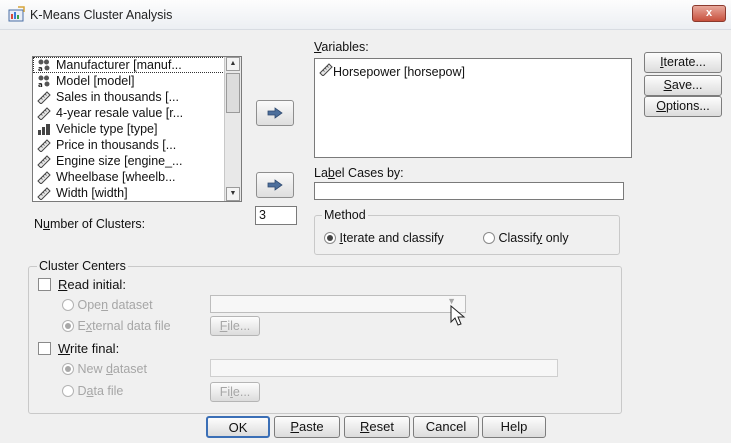 Image resolution: width=731 pixels, height=443 pixels. What do you see at coordinates (44, 129) in the screenshot?
I see `ordinal-bar-icon` at bounding box center [44, 129].